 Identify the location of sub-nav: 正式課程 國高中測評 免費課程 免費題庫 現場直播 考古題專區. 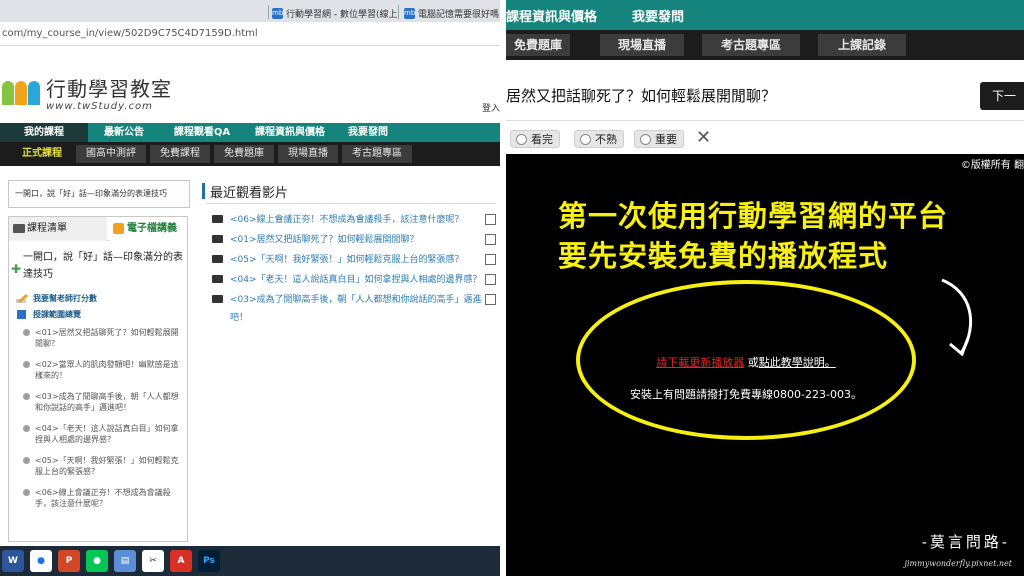
(250, 154).